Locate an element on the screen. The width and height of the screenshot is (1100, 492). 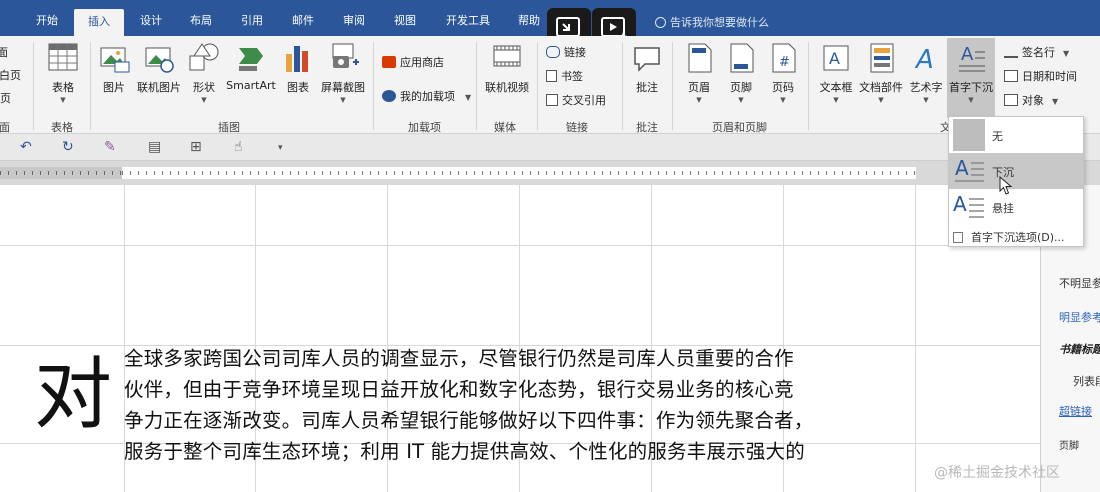
header-button: 页眉 ▼ is located at coordinates (699, 73).